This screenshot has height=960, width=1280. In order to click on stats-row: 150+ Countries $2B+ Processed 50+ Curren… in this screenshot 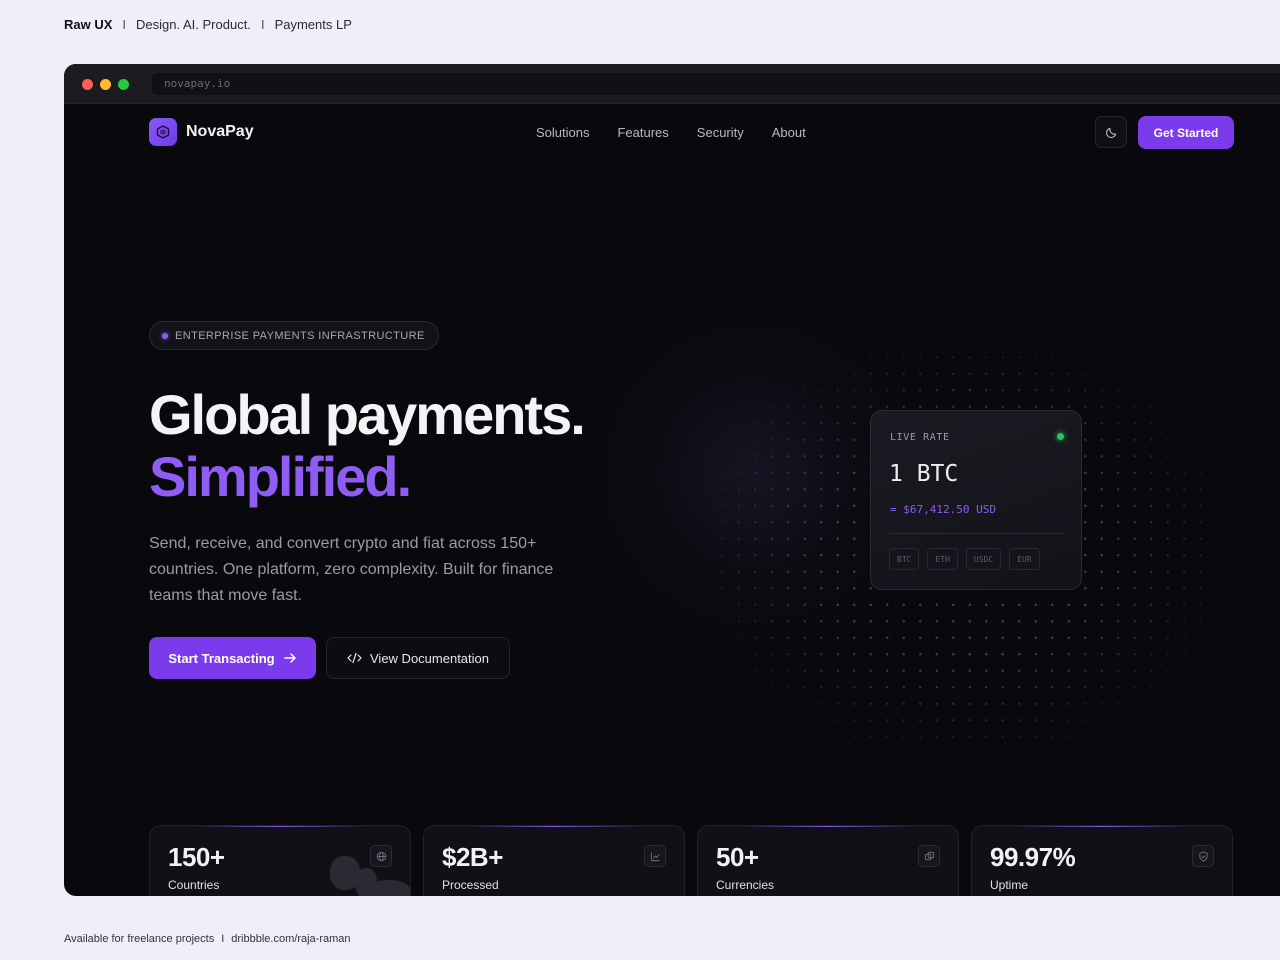, I will do `click(691, 860)`.